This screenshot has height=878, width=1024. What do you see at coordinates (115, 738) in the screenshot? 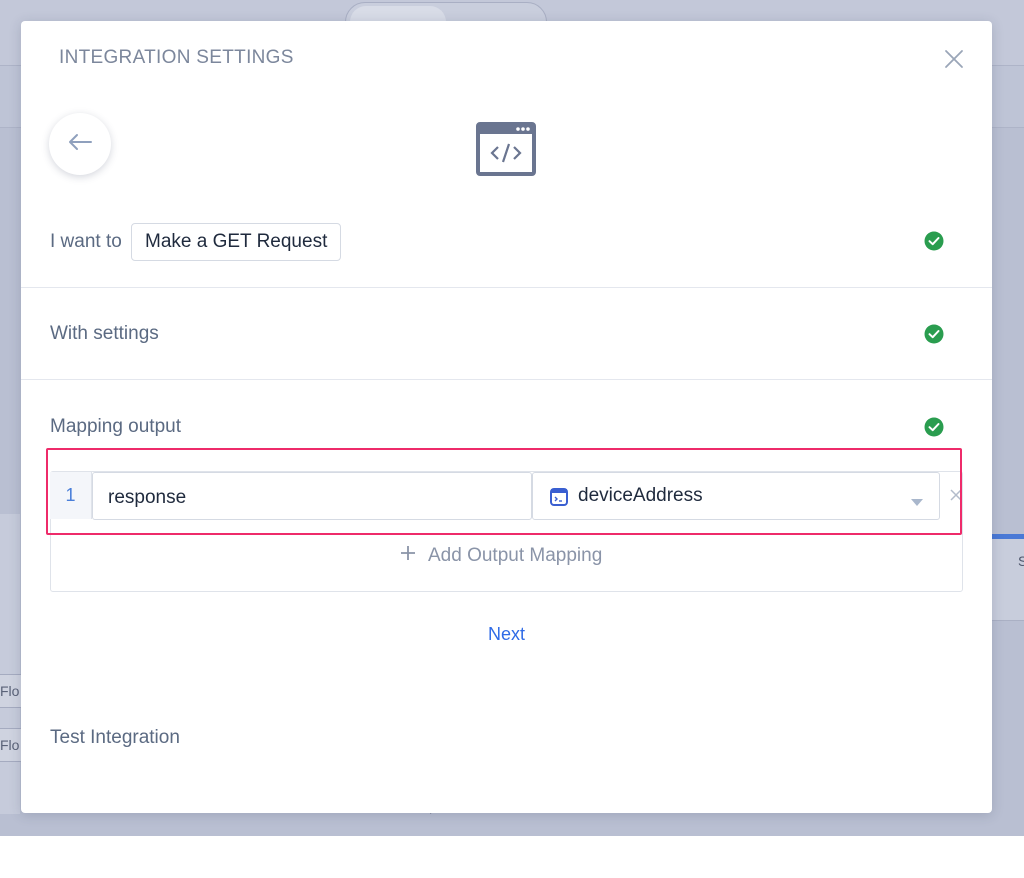
I see `step-test-label: Test Integration` at bounding box center [115, 738].